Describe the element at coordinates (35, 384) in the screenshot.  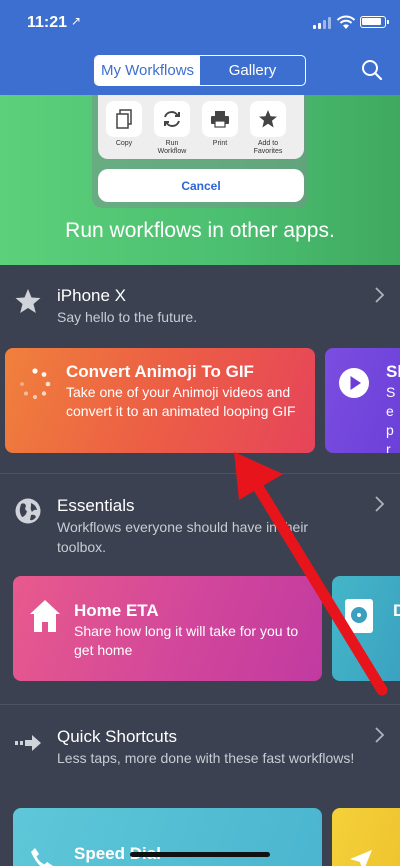
I see `loading-dots-icon` at that location.